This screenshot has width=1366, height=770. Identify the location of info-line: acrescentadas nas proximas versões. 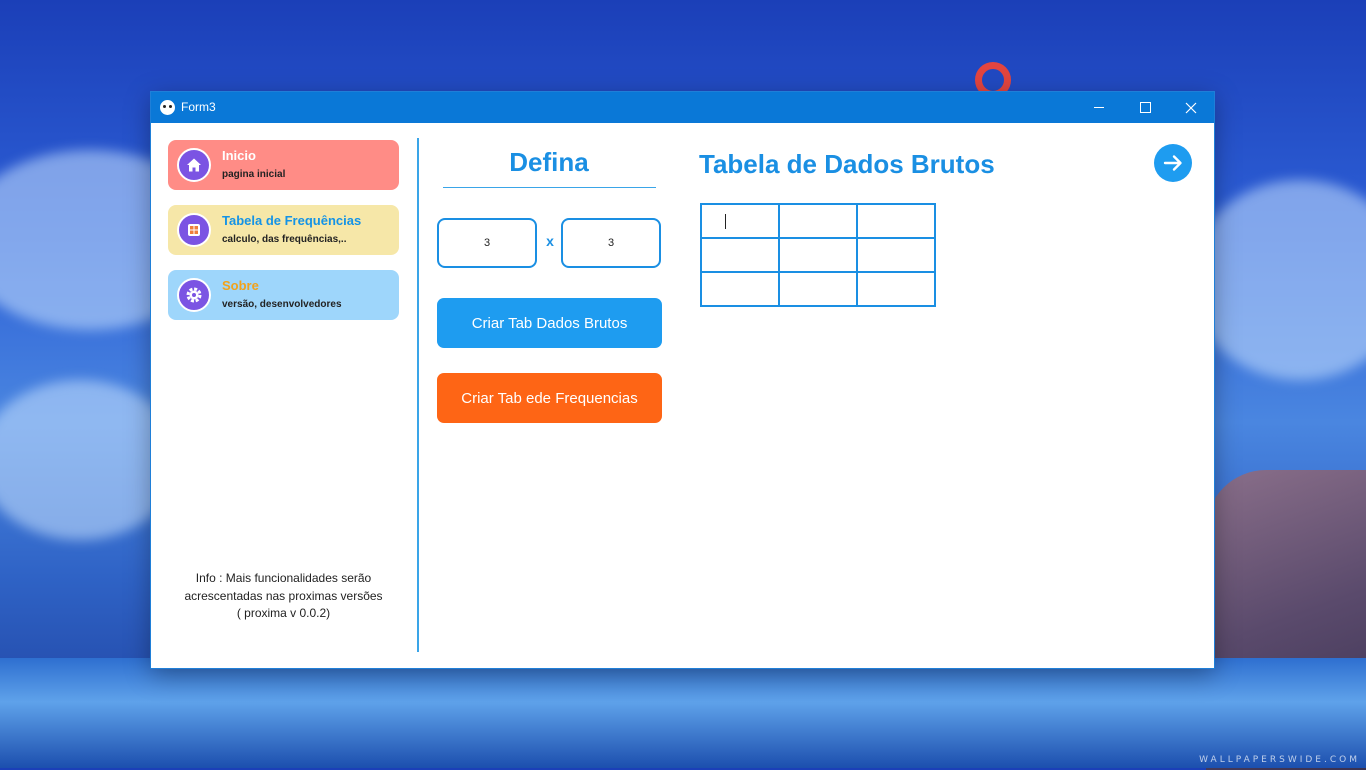
(283, 595).